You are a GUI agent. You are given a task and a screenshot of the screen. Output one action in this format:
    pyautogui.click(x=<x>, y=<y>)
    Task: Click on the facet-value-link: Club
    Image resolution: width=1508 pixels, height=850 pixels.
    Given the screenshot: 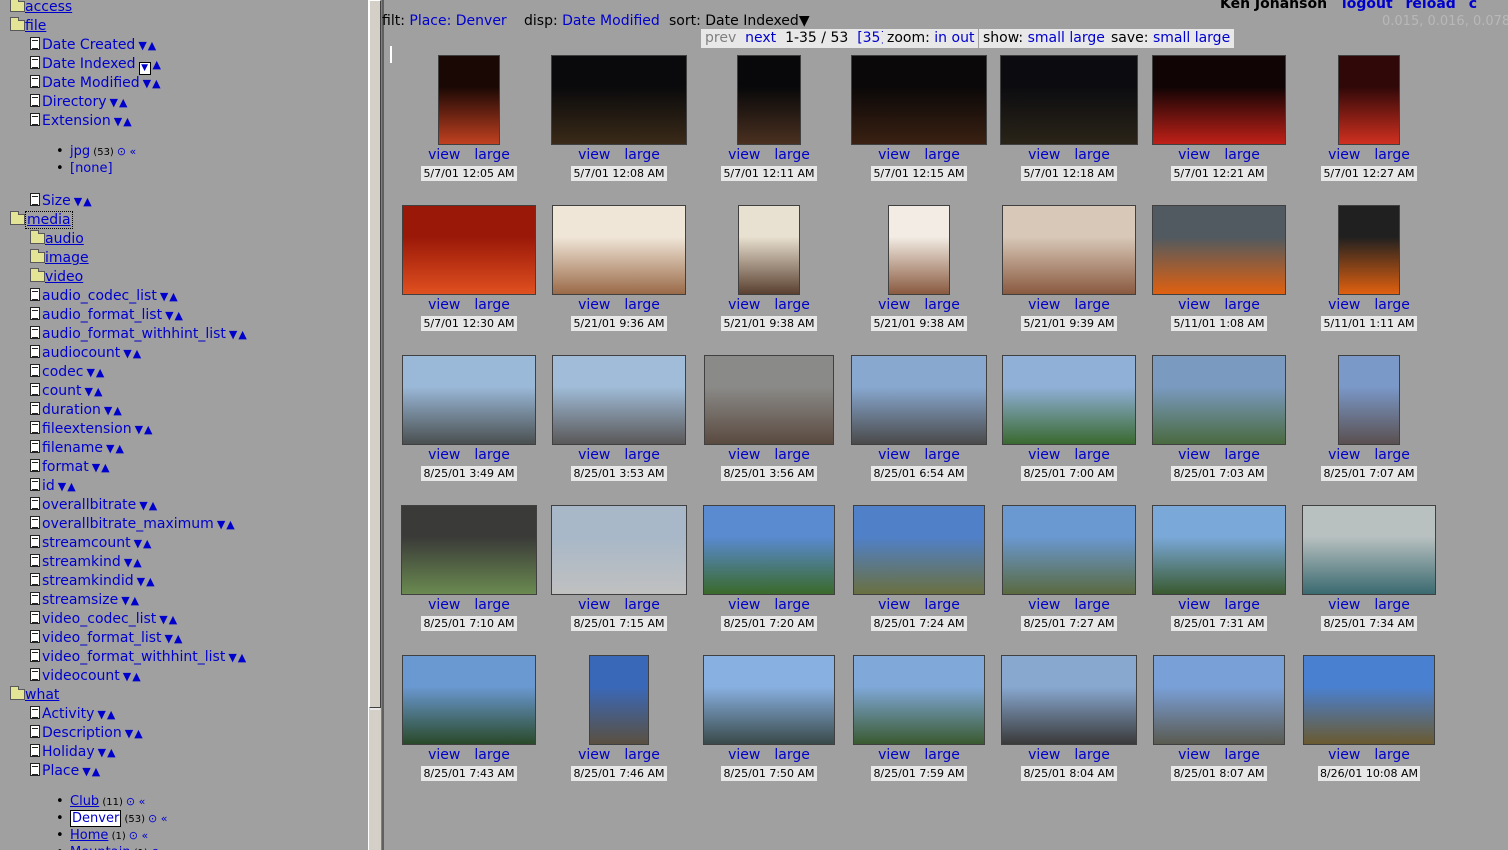 What is the action you would take?
    pyautogui.click(x=84, y=801)
    